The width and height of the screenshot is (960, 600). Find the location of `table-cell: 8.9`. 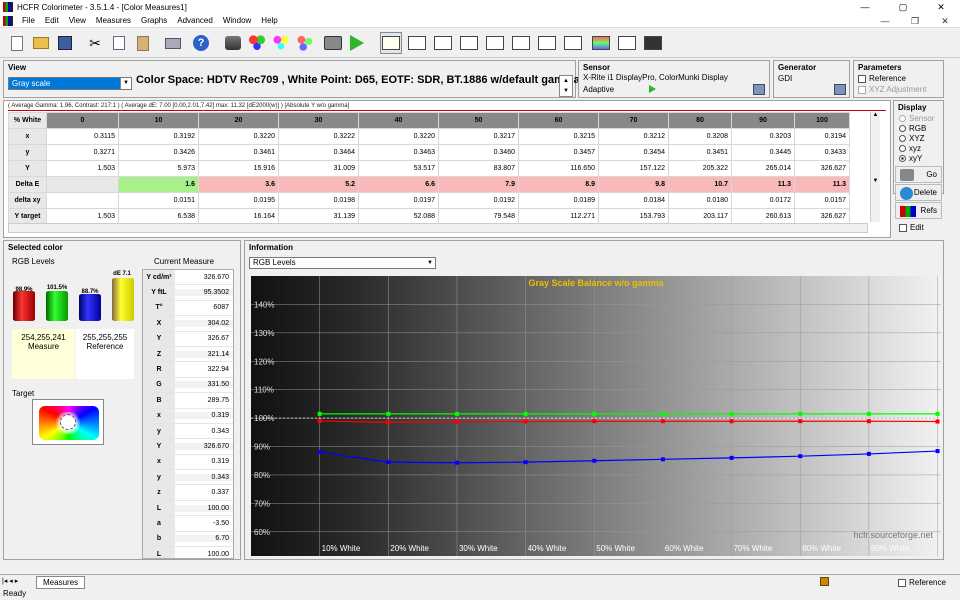

table-cell: 8.9 is located at coordinates (558, 184).